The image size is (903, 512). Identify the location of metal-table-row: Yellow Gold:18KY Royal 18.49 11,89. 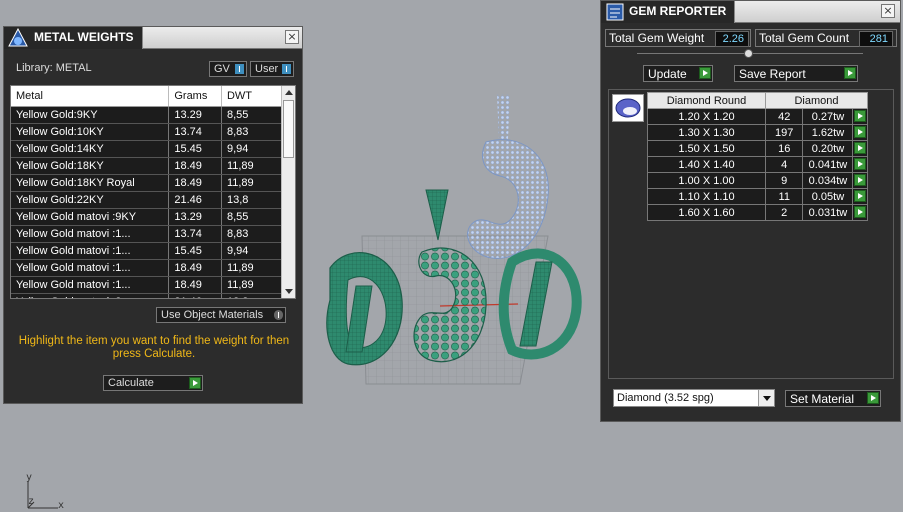
(147, 183).